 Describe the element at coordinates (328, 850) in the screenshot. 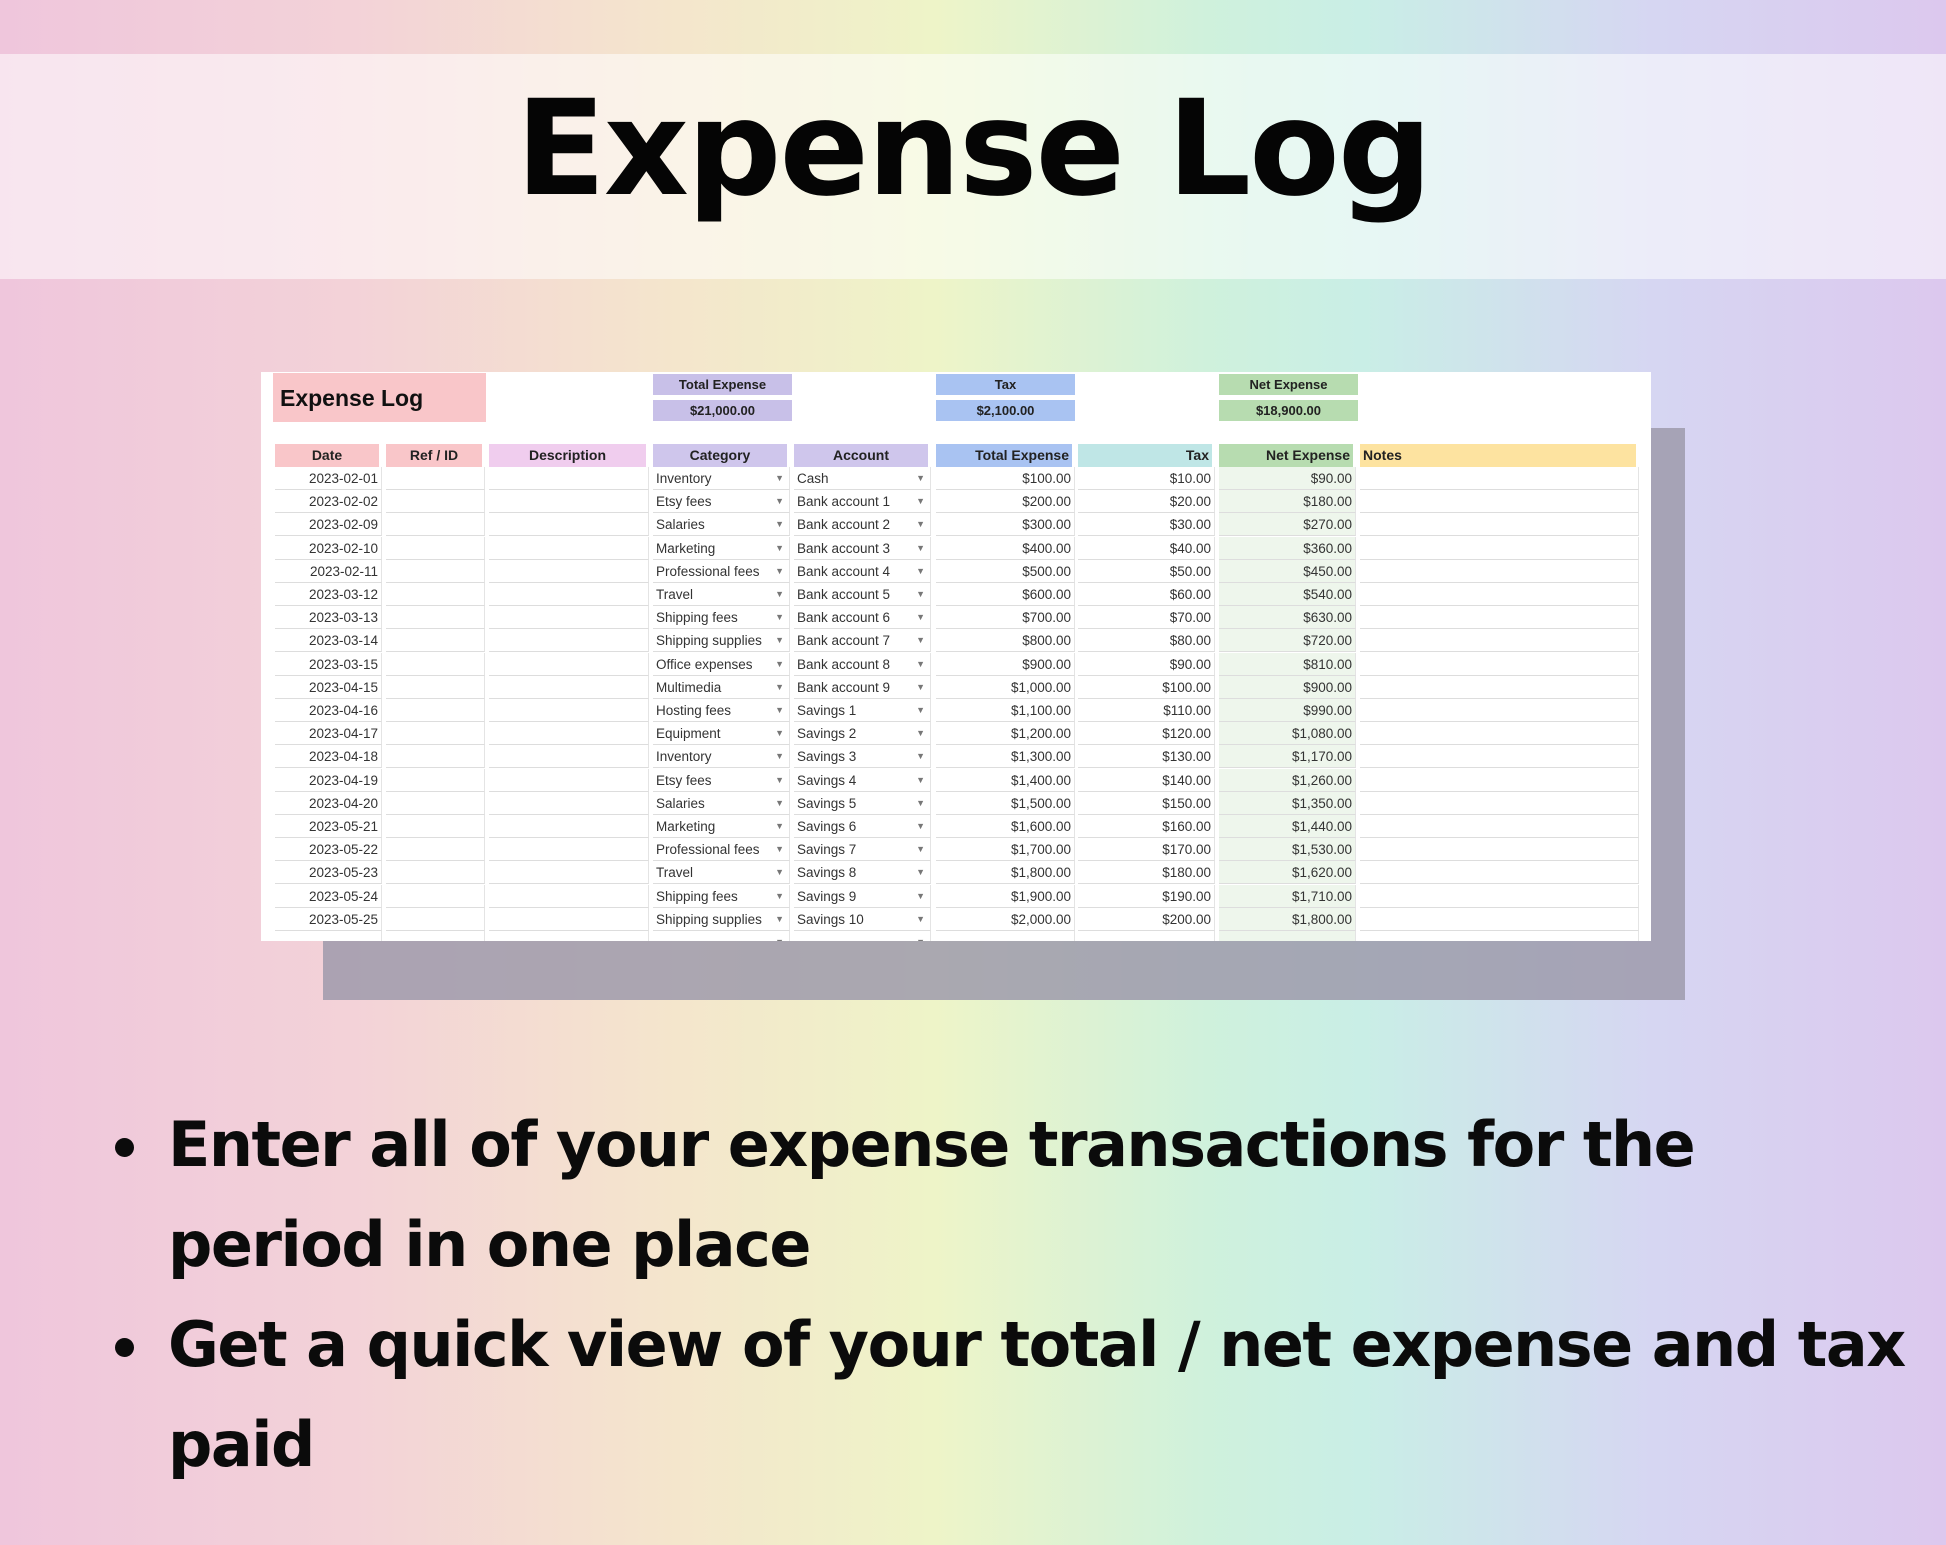

I see `table-cell: 2023-05-22` at that location.